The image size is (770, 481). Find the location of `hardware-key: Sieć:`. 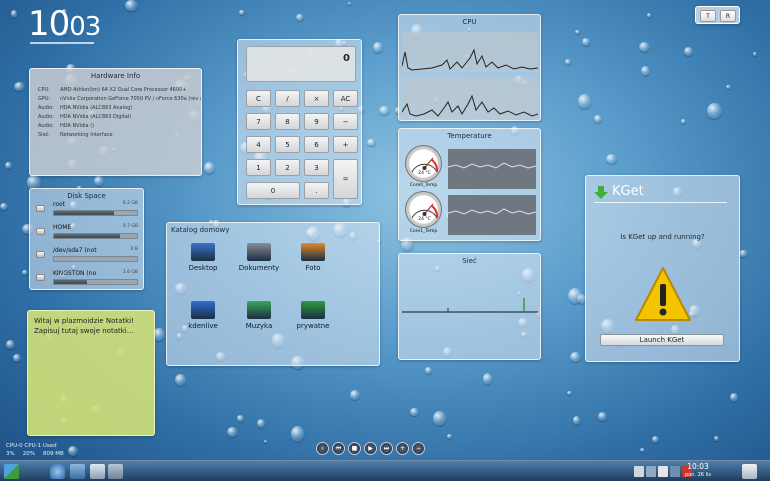

hardware-key: Sieć: is located at coordinates (44, 135).